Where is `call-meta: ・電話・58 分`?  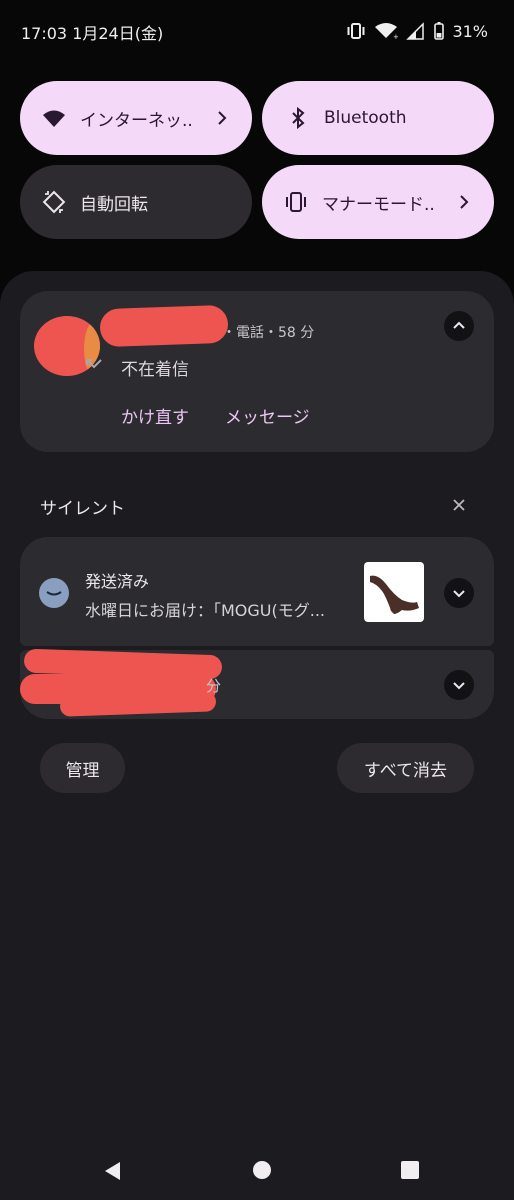
call-meta: ・電話・58 分 is located at coordinates (268, 333).